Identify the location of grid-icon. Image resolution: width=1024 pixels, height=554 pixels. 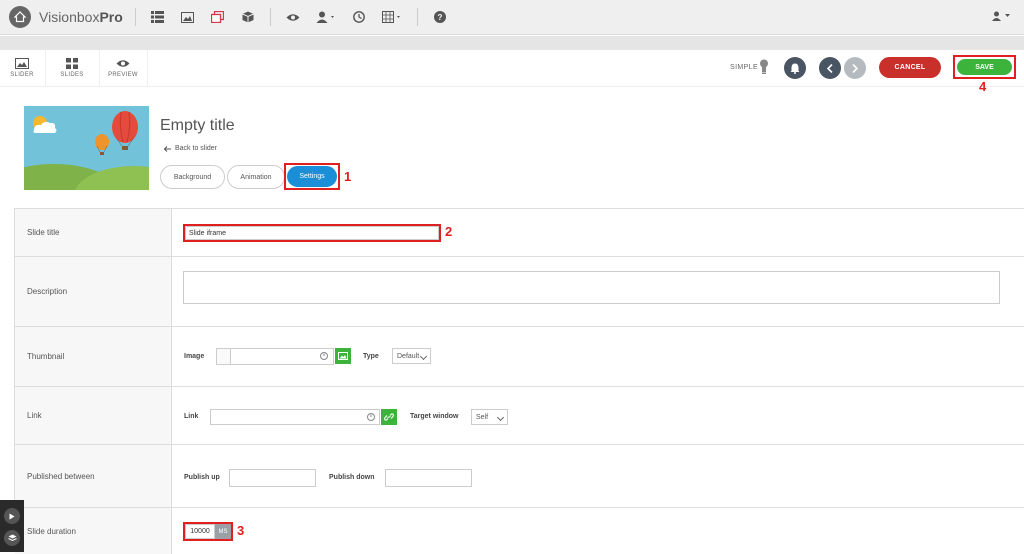
(392, 17).